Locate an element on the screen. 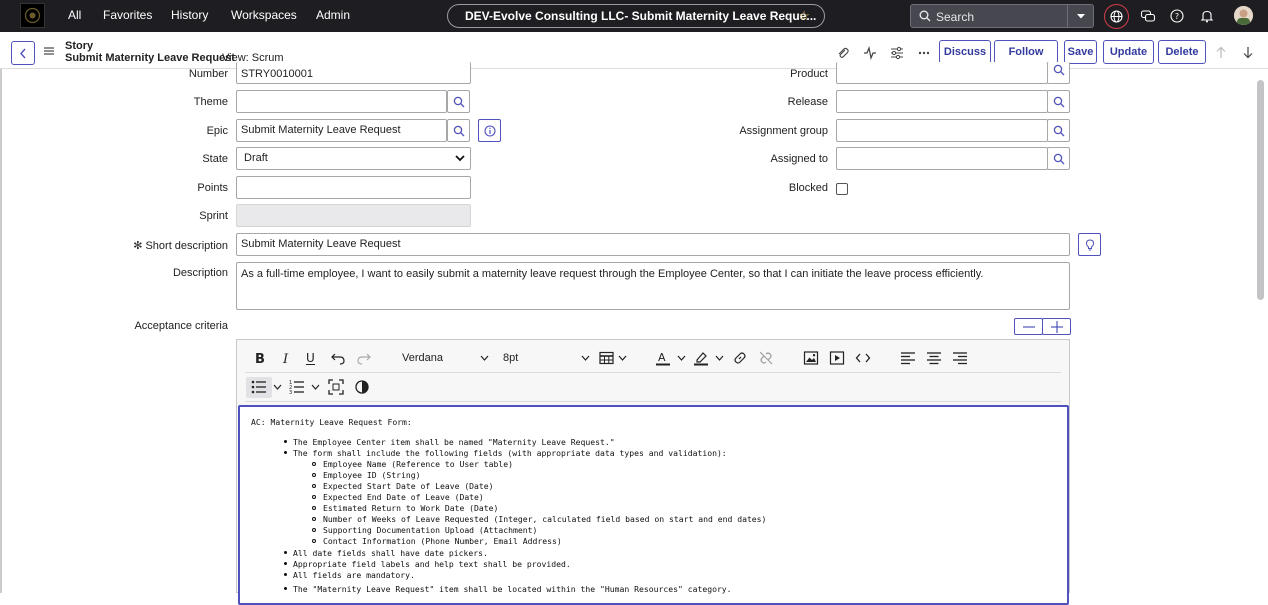  assignment-group-lookup-button is located at coordinates (1058, 130).